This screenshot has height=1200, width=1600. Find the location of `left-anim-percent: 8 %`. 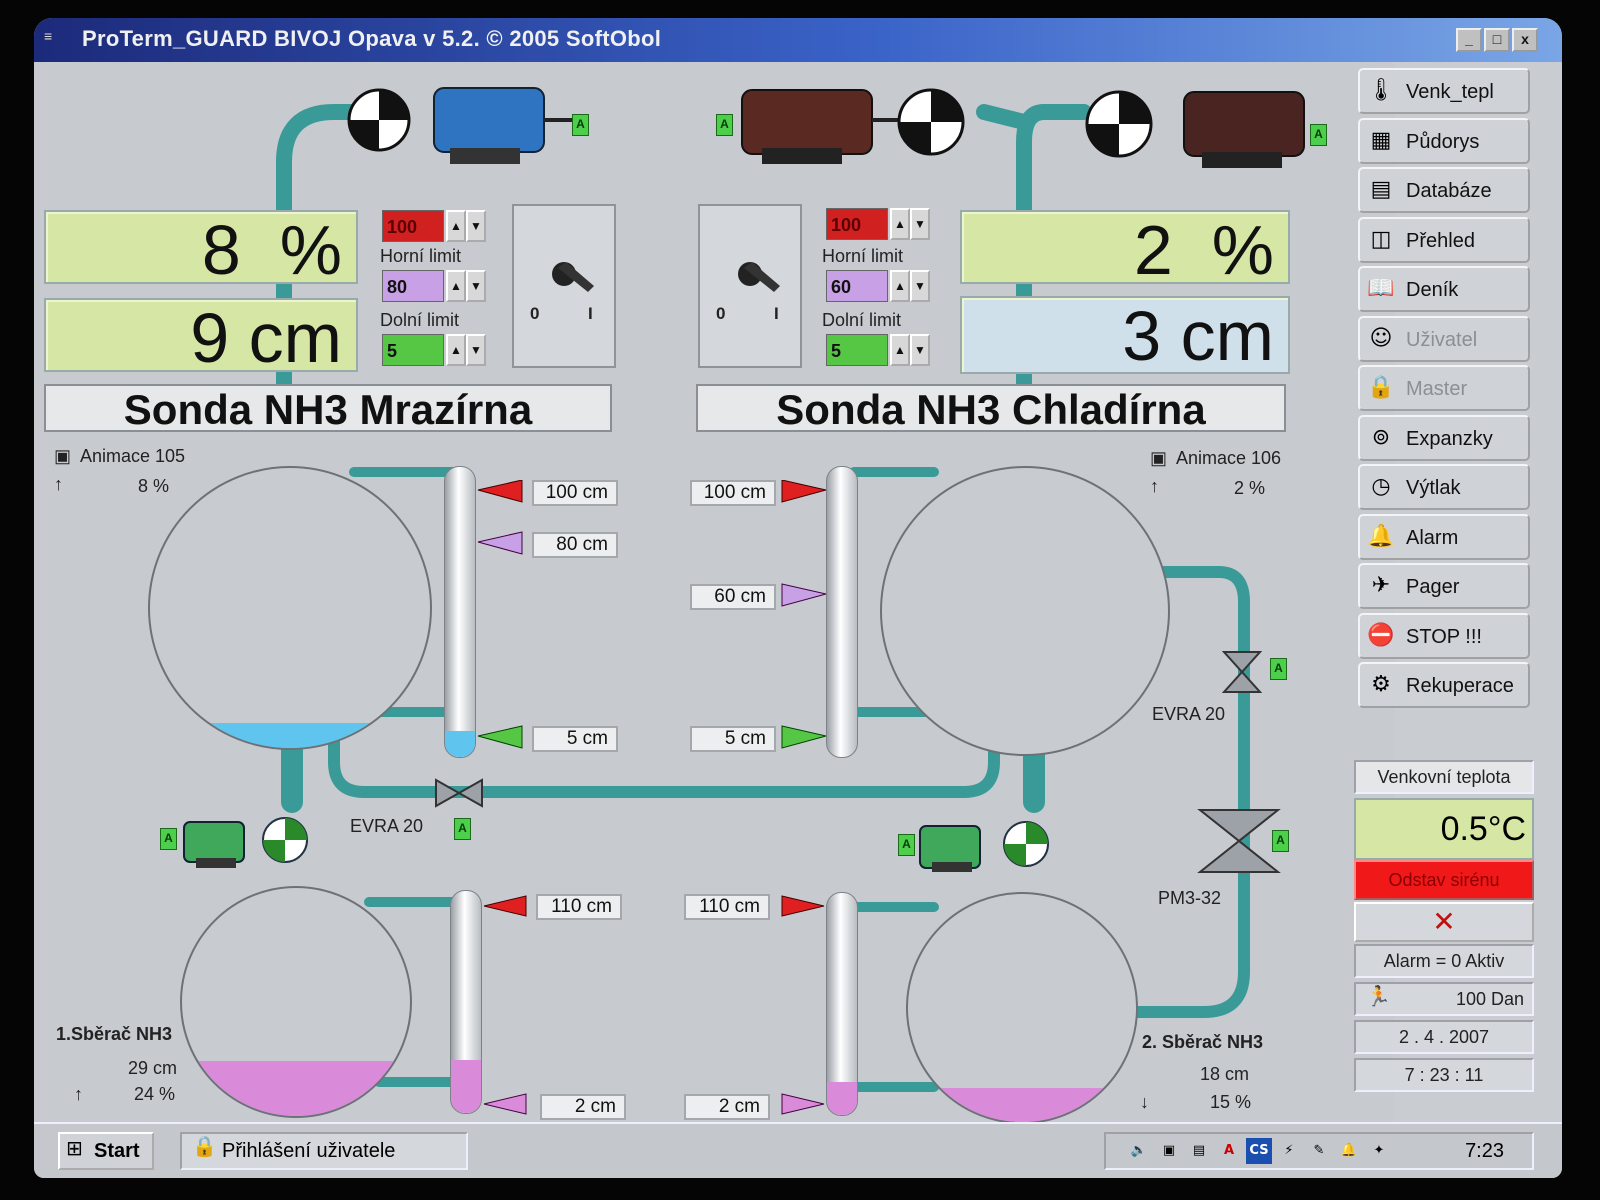

left-anim-percent: 8 % is located at coordinates (154, 486).